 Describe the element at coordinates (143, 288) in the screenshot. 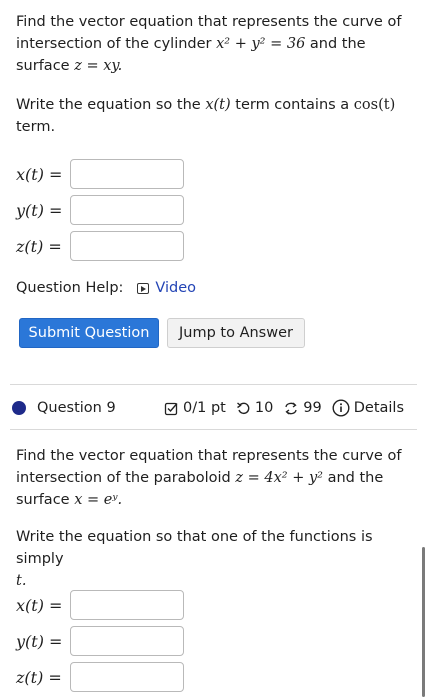

I see `play-icon` at that location.